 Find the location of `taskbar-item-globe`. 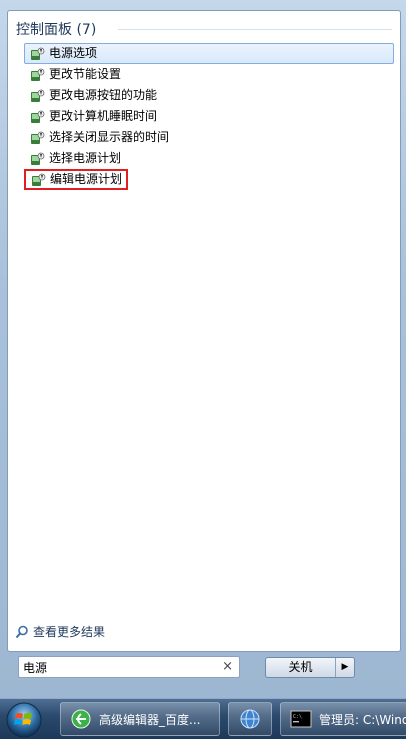

taskbar-item-globe is located at coordinates (250, 719).